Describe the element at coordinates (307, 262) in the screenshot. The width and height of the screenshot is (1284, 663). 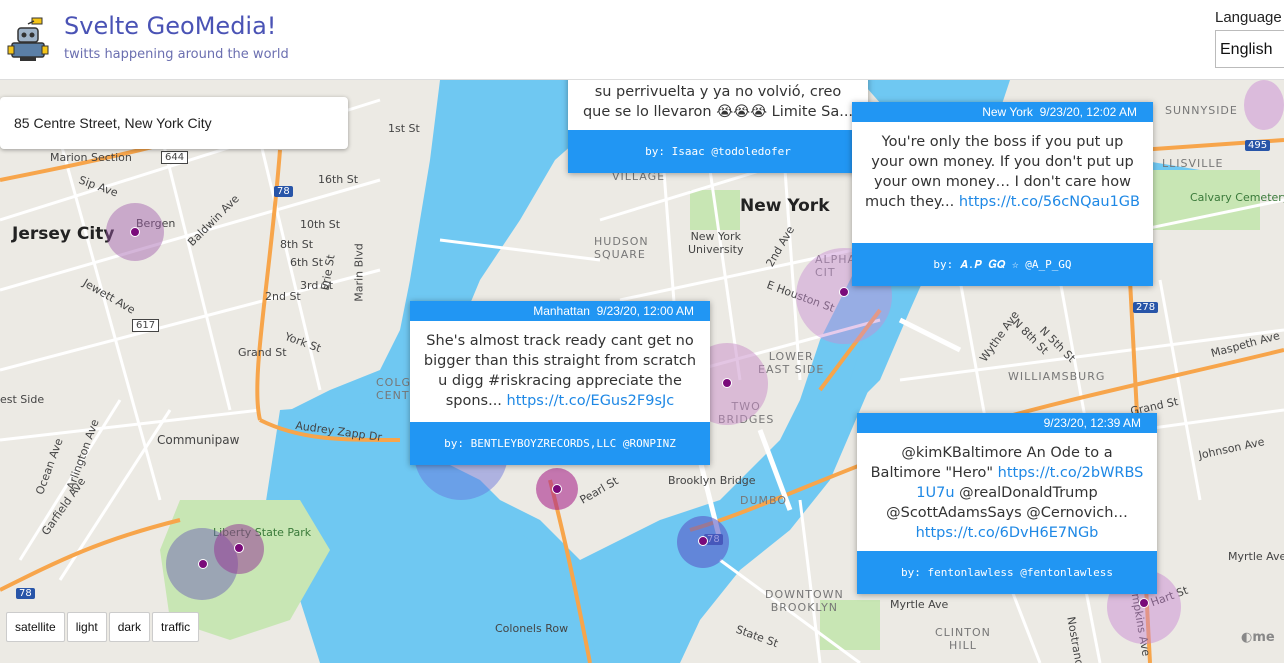
I see `map-label-6th-st: 6th St` at that location.